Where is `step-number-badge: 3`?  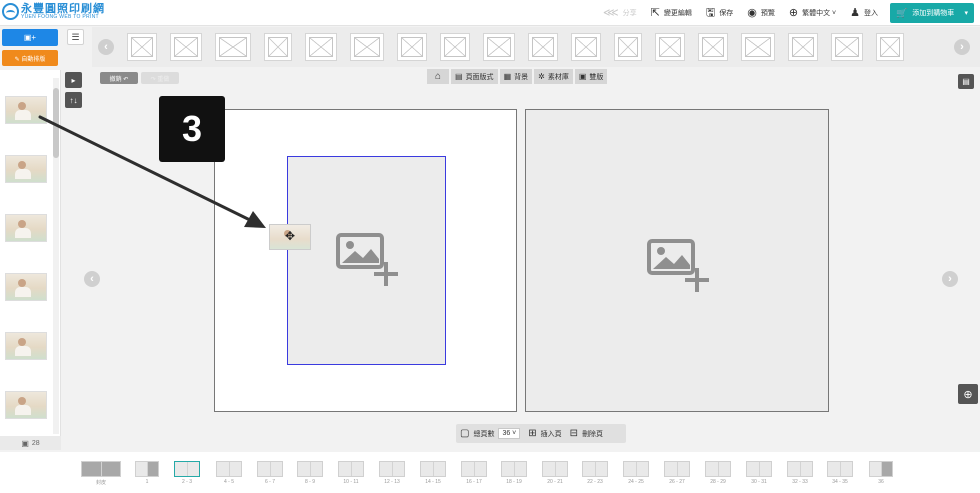
step-number-badge: 3 is located at coordinates (192, 129).